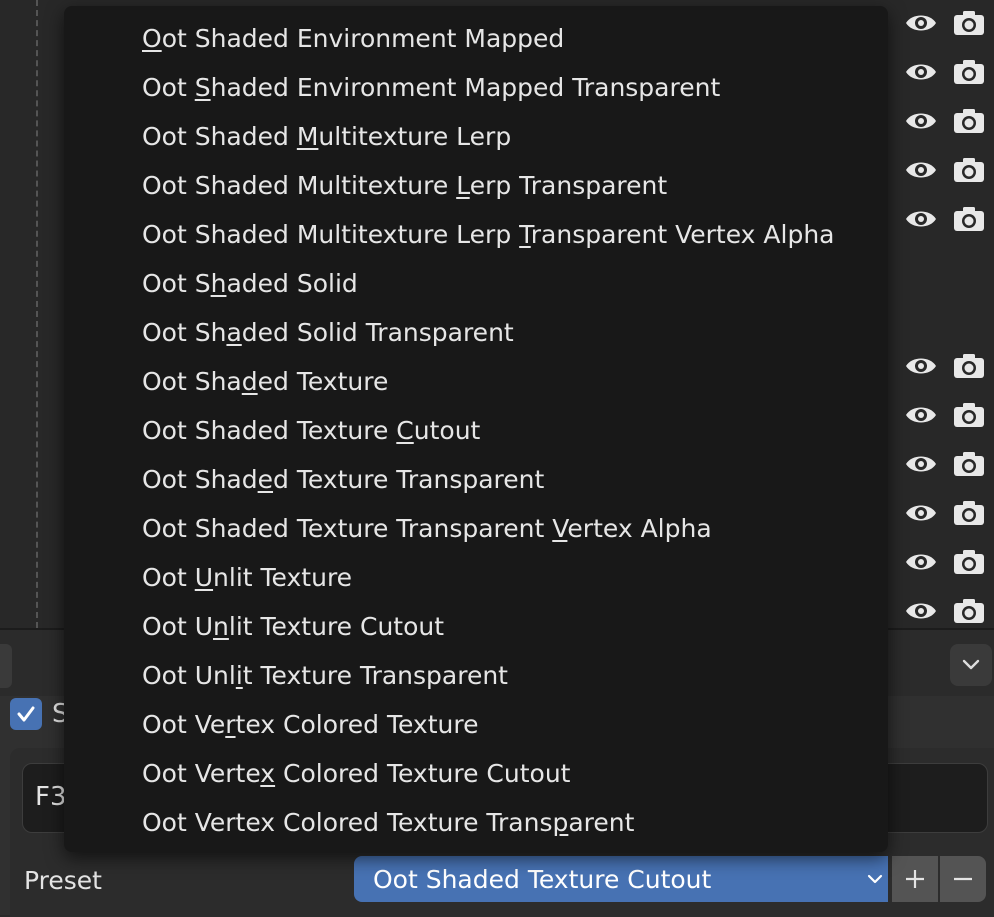  Describe the element at coordinates (463, 185) in the screenshot. I see `menu-item-accelerator: L` at that location.